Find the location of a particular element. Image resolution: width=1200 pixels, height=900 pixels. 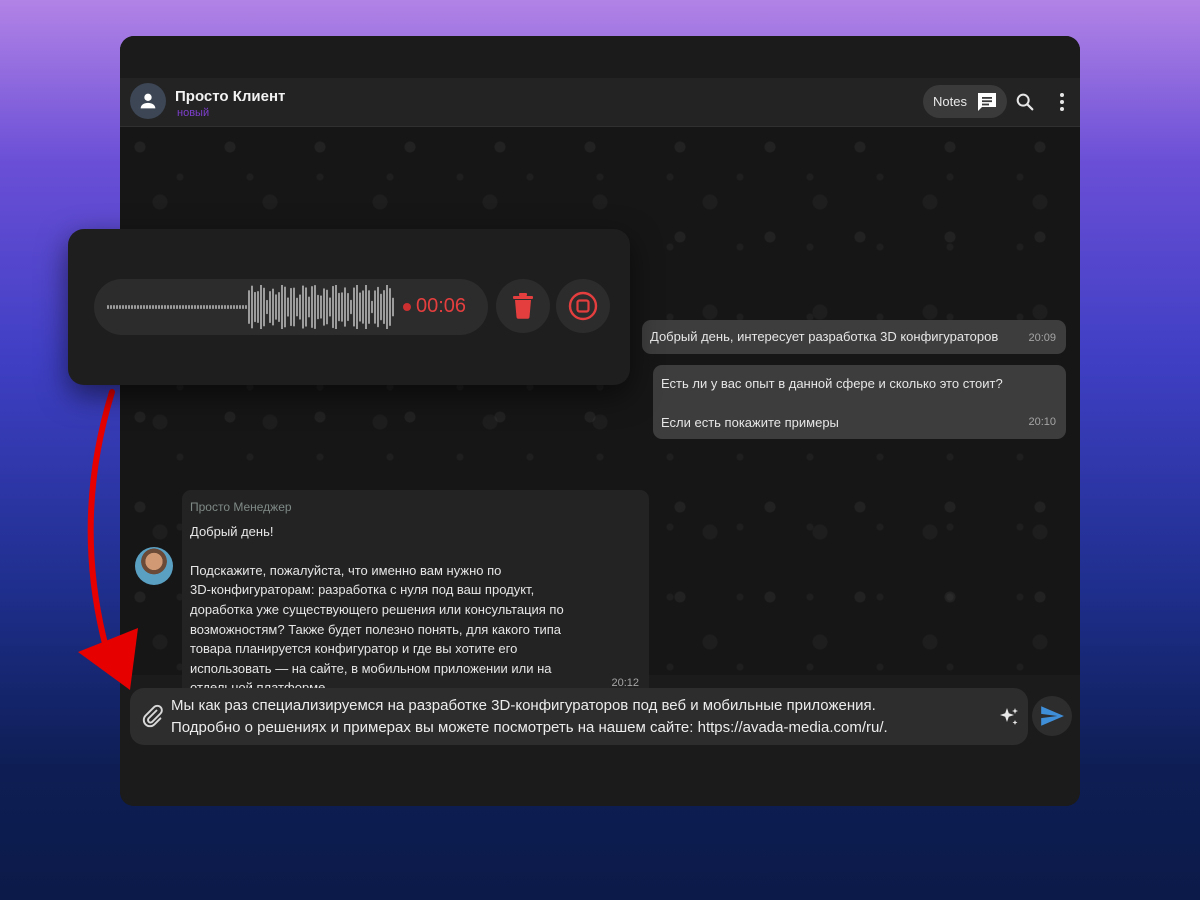

recording-timer: 00:06 is located at coordinates (441, 306).